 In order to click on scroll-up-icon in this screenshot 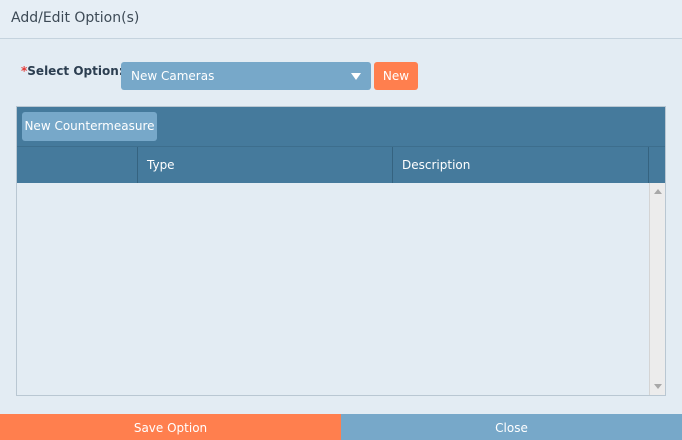, I will do `click(658, 191)`.